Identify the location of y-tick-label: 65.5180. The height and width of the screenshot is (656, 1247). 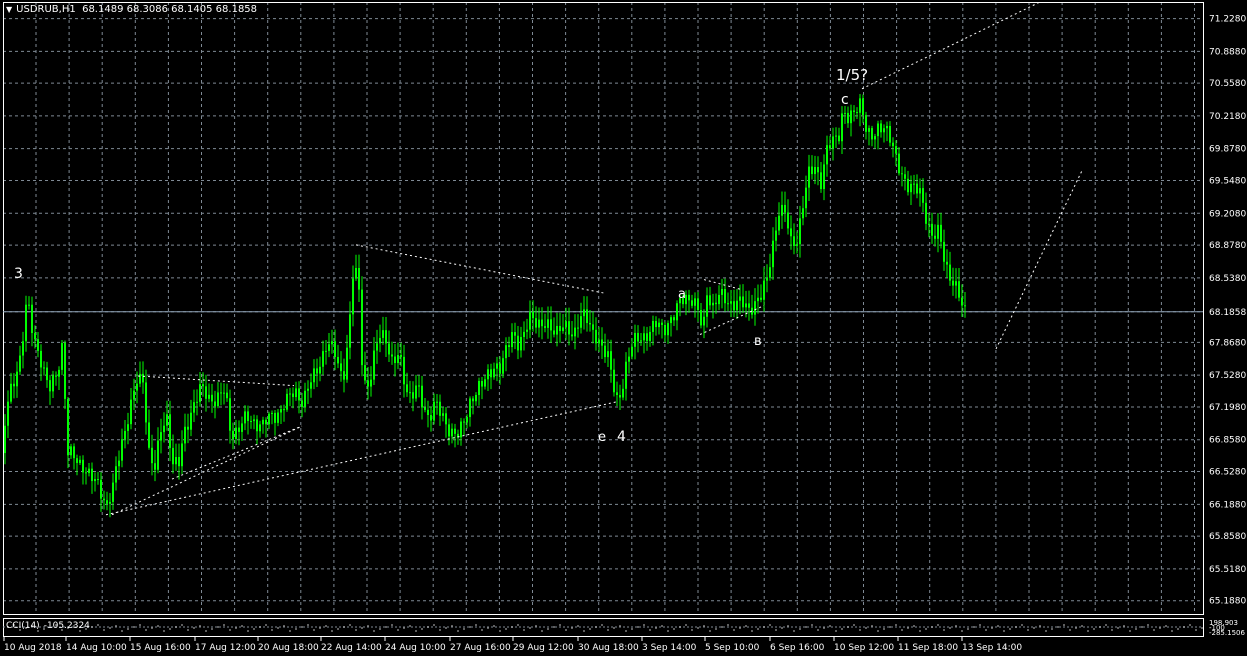
(1227, 570).